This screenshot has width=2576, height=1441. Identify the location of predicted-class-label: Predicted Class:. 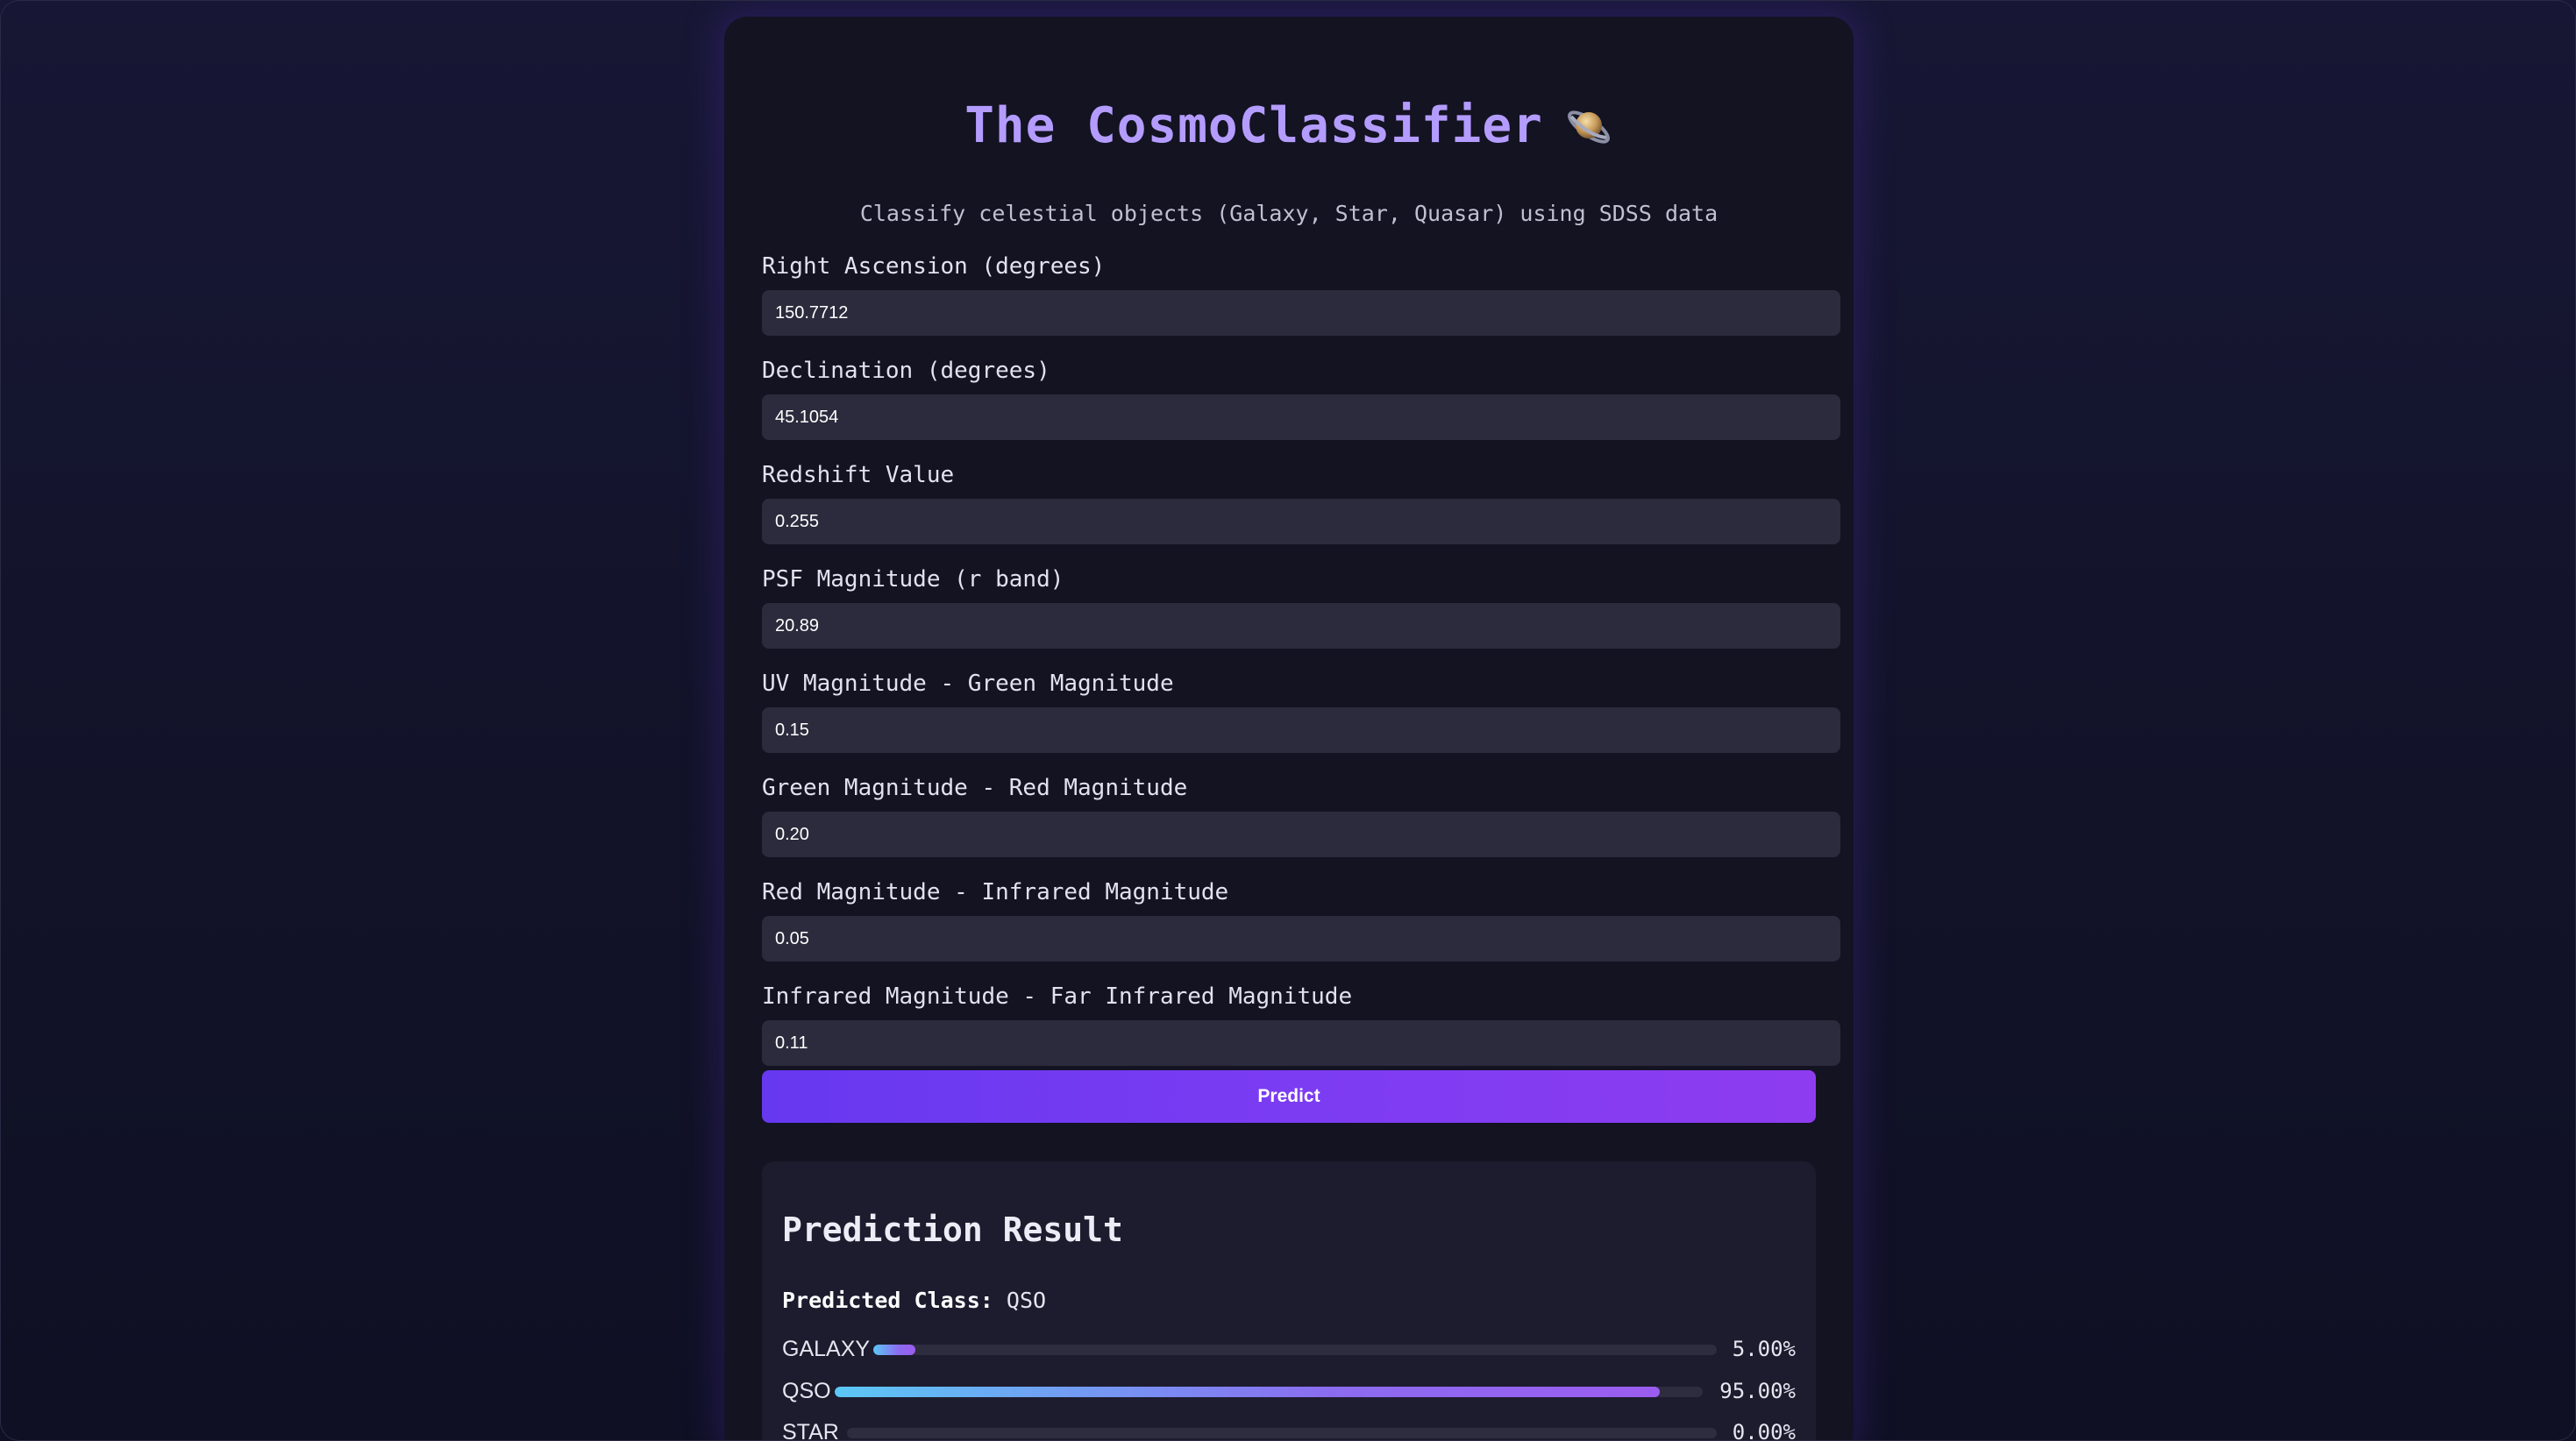
(887, 1300).